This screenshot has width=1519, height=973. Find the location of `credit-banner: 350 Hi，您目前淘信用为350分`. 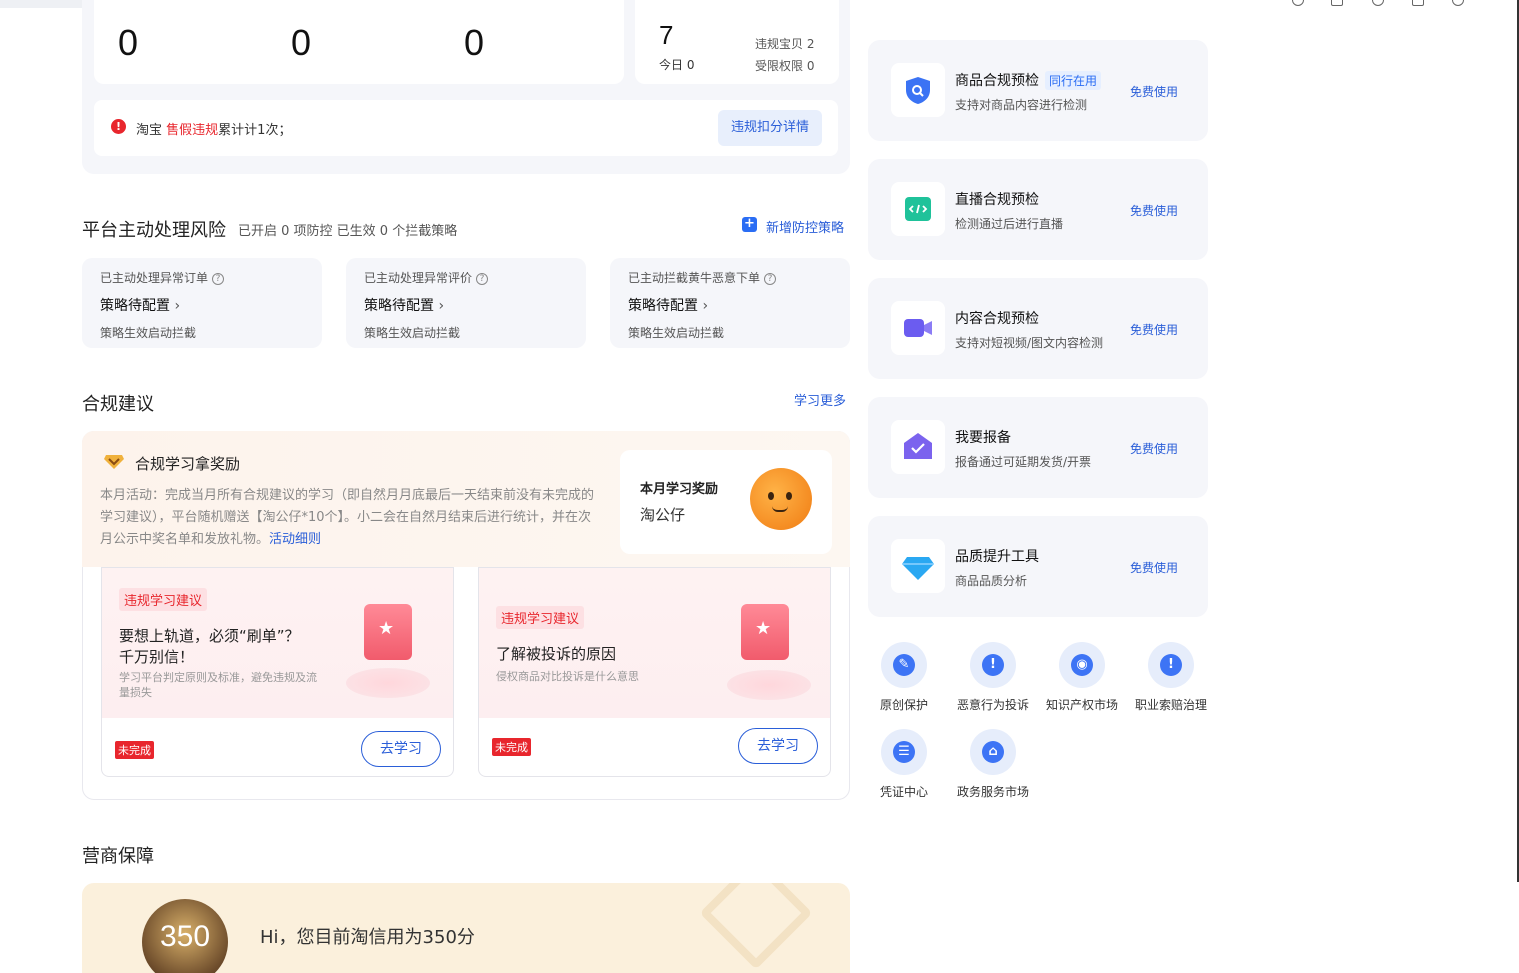

credit-banner: 350 Hi，您目前淘信用为350分 is located at coordinates (466, 928).